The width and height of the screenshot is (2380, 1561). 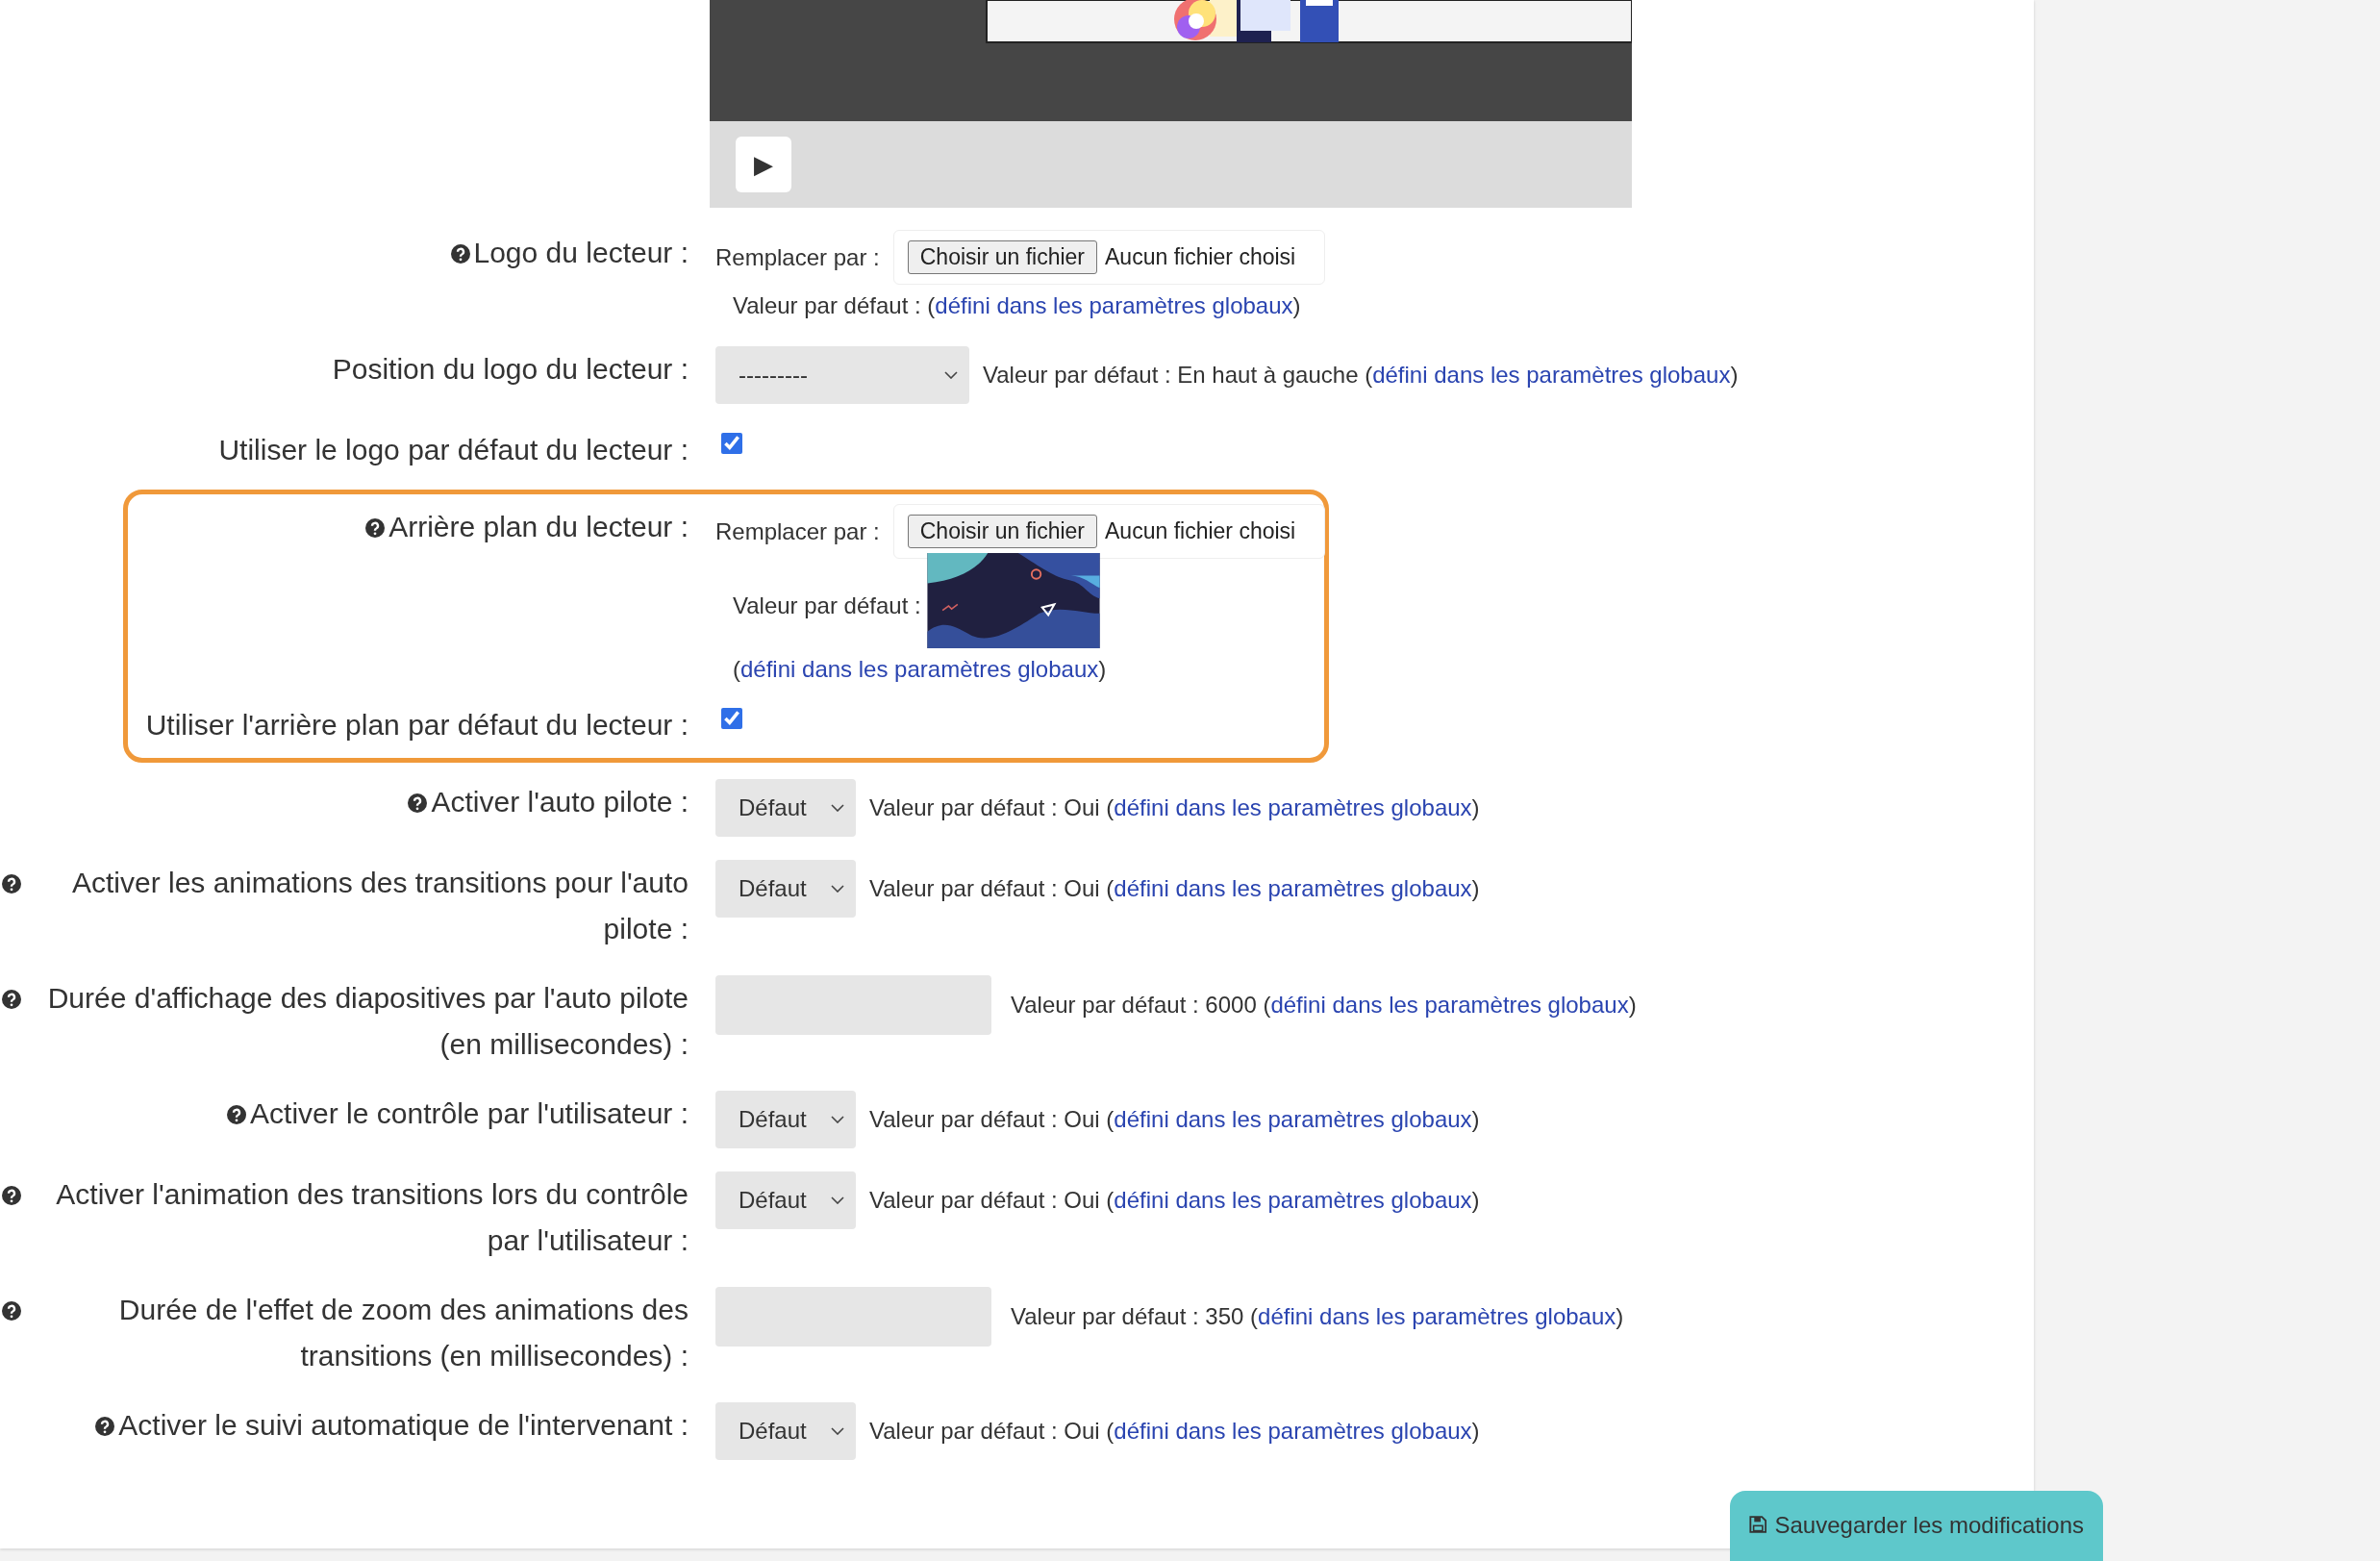 What do you see at coordinates (511, 370) in the screenshot?
I see `field-label: Position du logo du lecteur :` at bounding box center [511, 370].